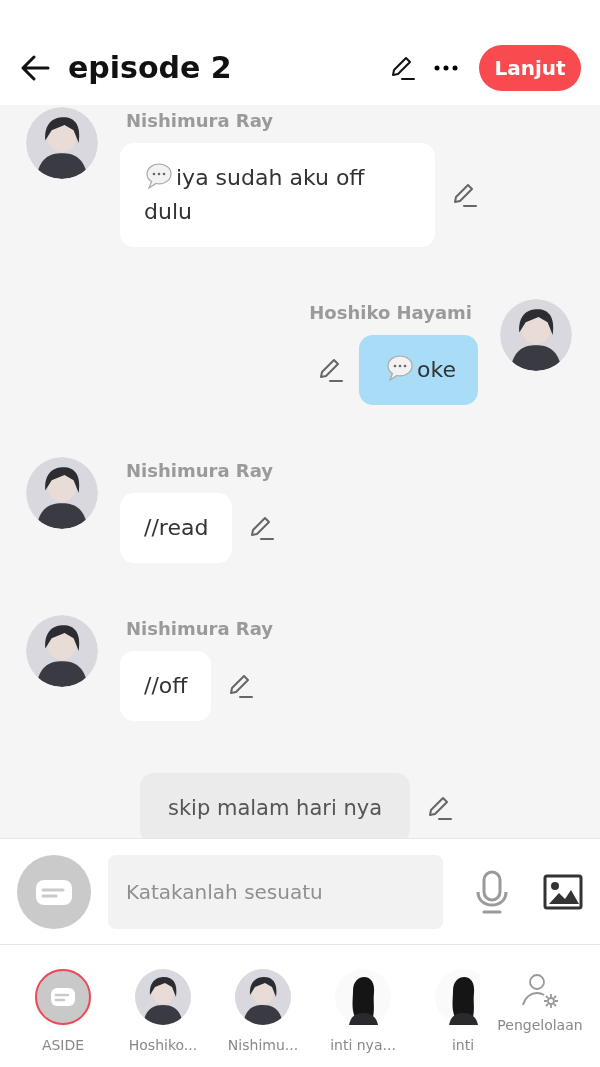  I want to click on message-bubble: iya sudah aku off dulu, so click(277, 195).